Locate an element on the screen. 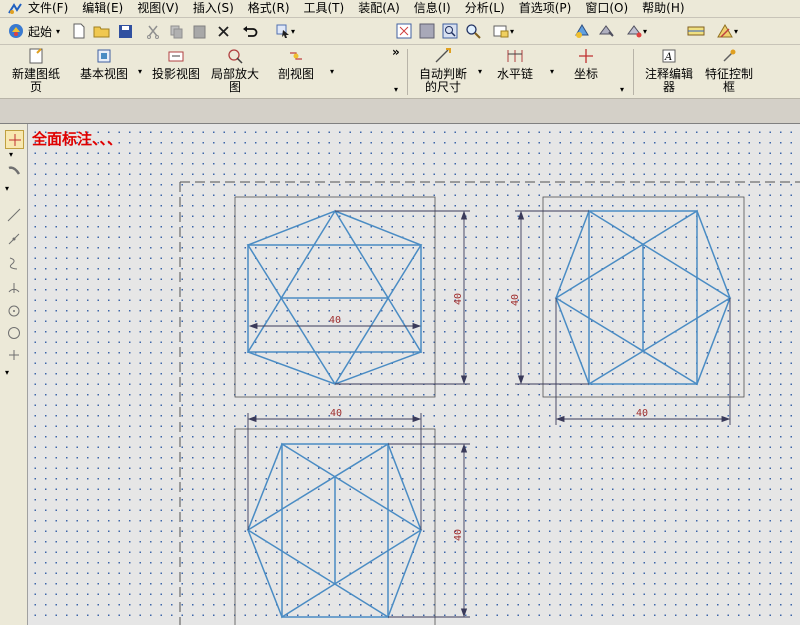 Image resolution: width=800 pixels, height=625 pixels. arc-tool is located at coordinates (13, 238).